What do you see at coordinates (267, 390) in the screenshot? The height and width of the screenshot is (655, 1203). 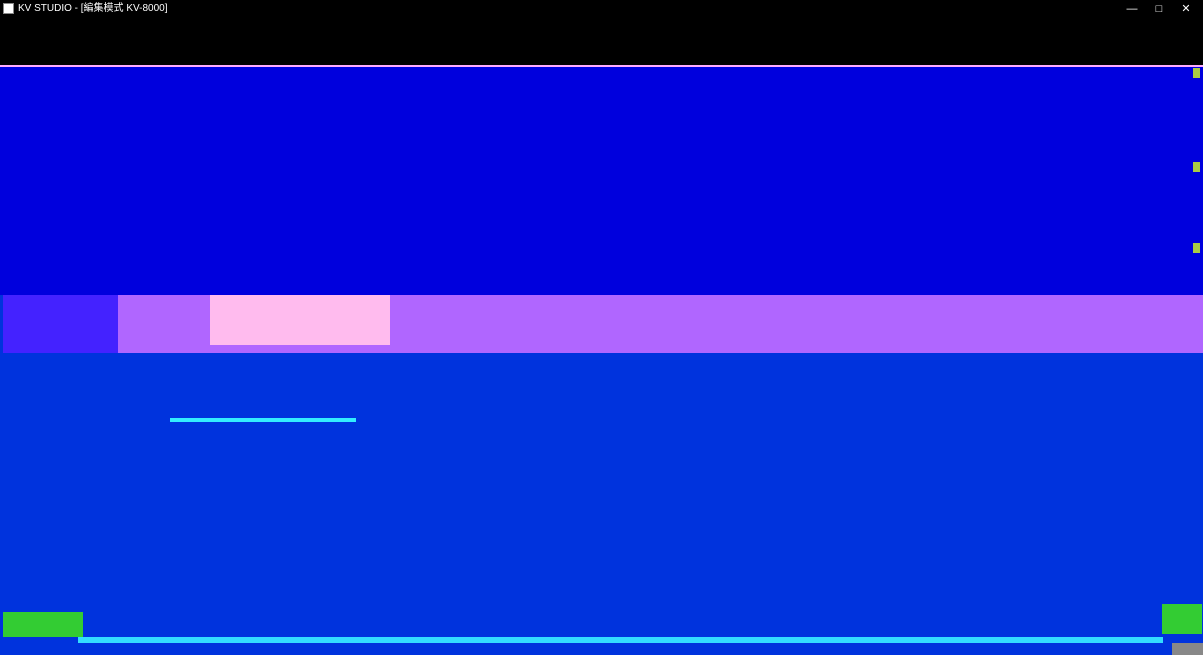 I see `output-list` at bounding box center [267, 390].